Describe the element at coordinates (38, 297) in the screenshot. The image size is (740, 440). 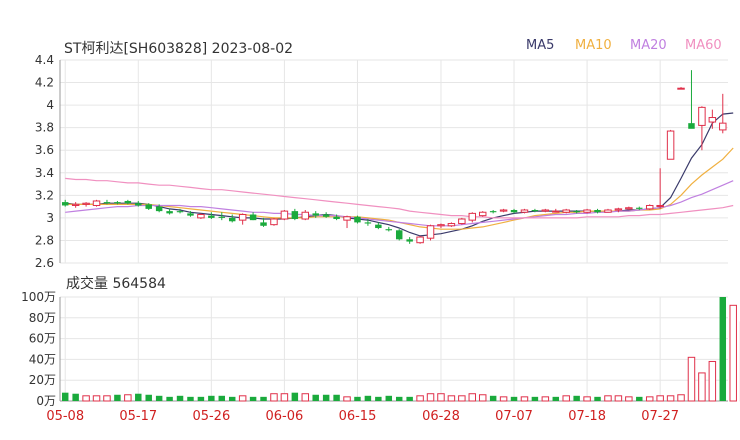
I see `volume-tick-label: 100万` at that location.